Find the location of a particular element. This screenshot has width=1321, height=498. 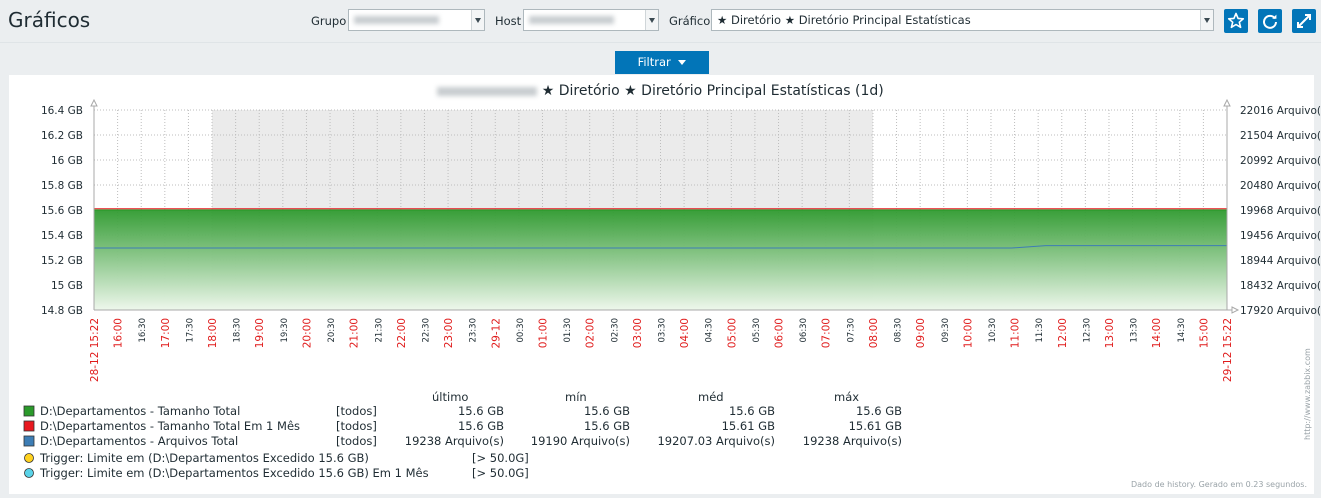

x-tick-label: 17:00 is located at coordinates (166, 333).